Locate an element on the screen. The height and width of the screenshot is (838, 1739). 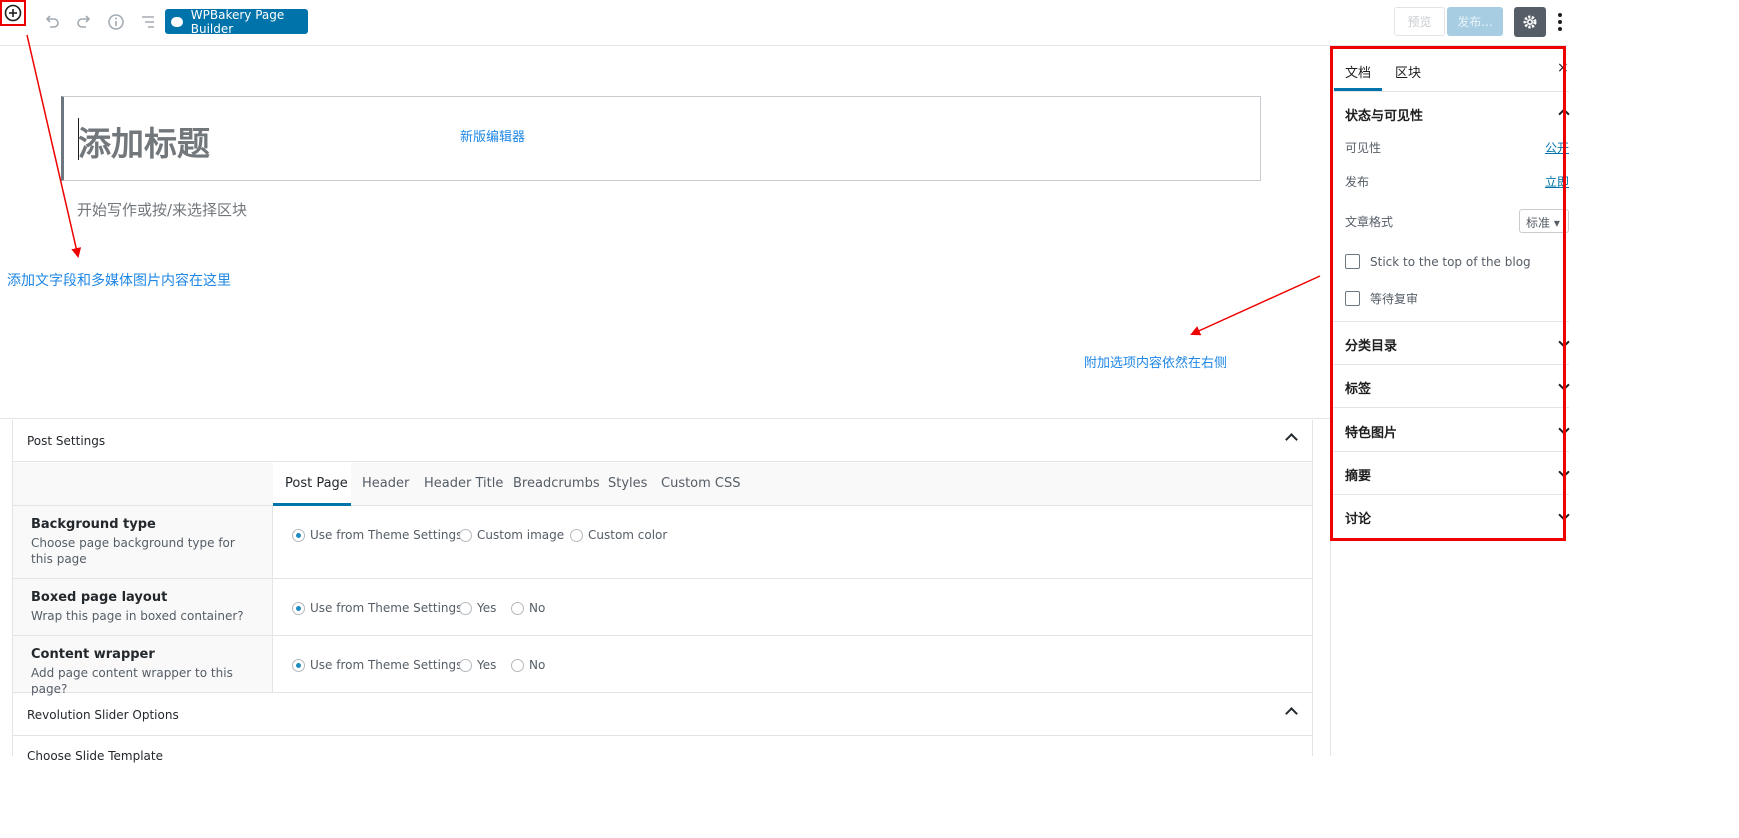
publish-time-link: 立即 is located at coordinates (1557, 181).